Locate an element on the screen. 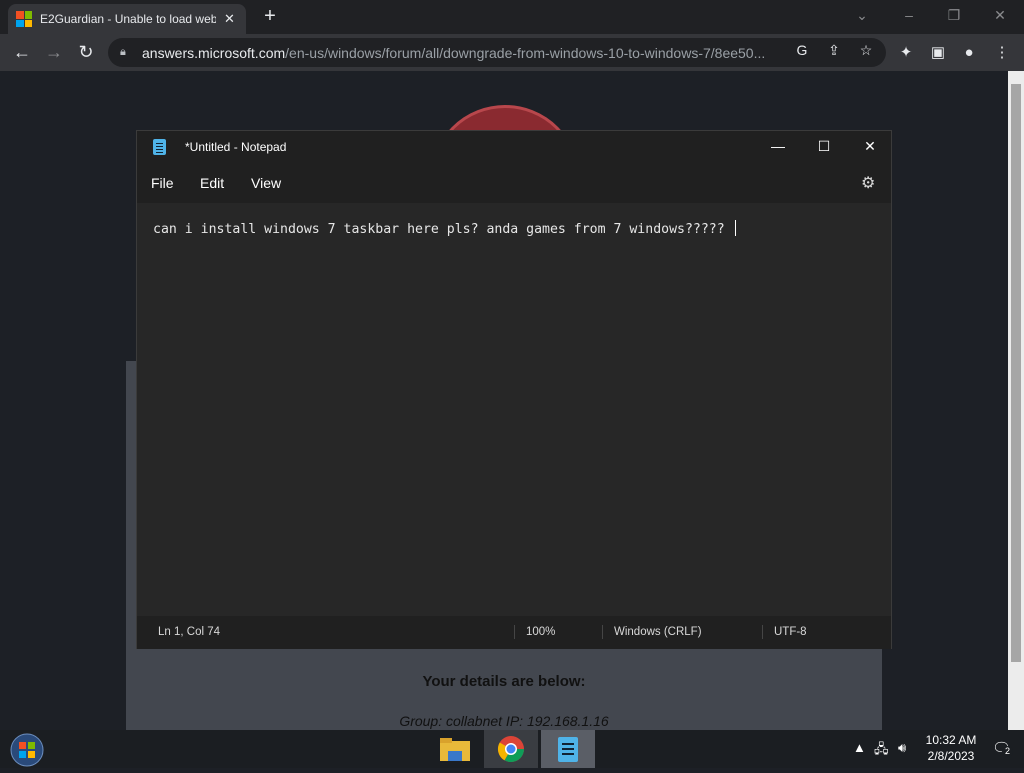  settings-gear-icon: ⚙ is located at coordinates (868, 183).